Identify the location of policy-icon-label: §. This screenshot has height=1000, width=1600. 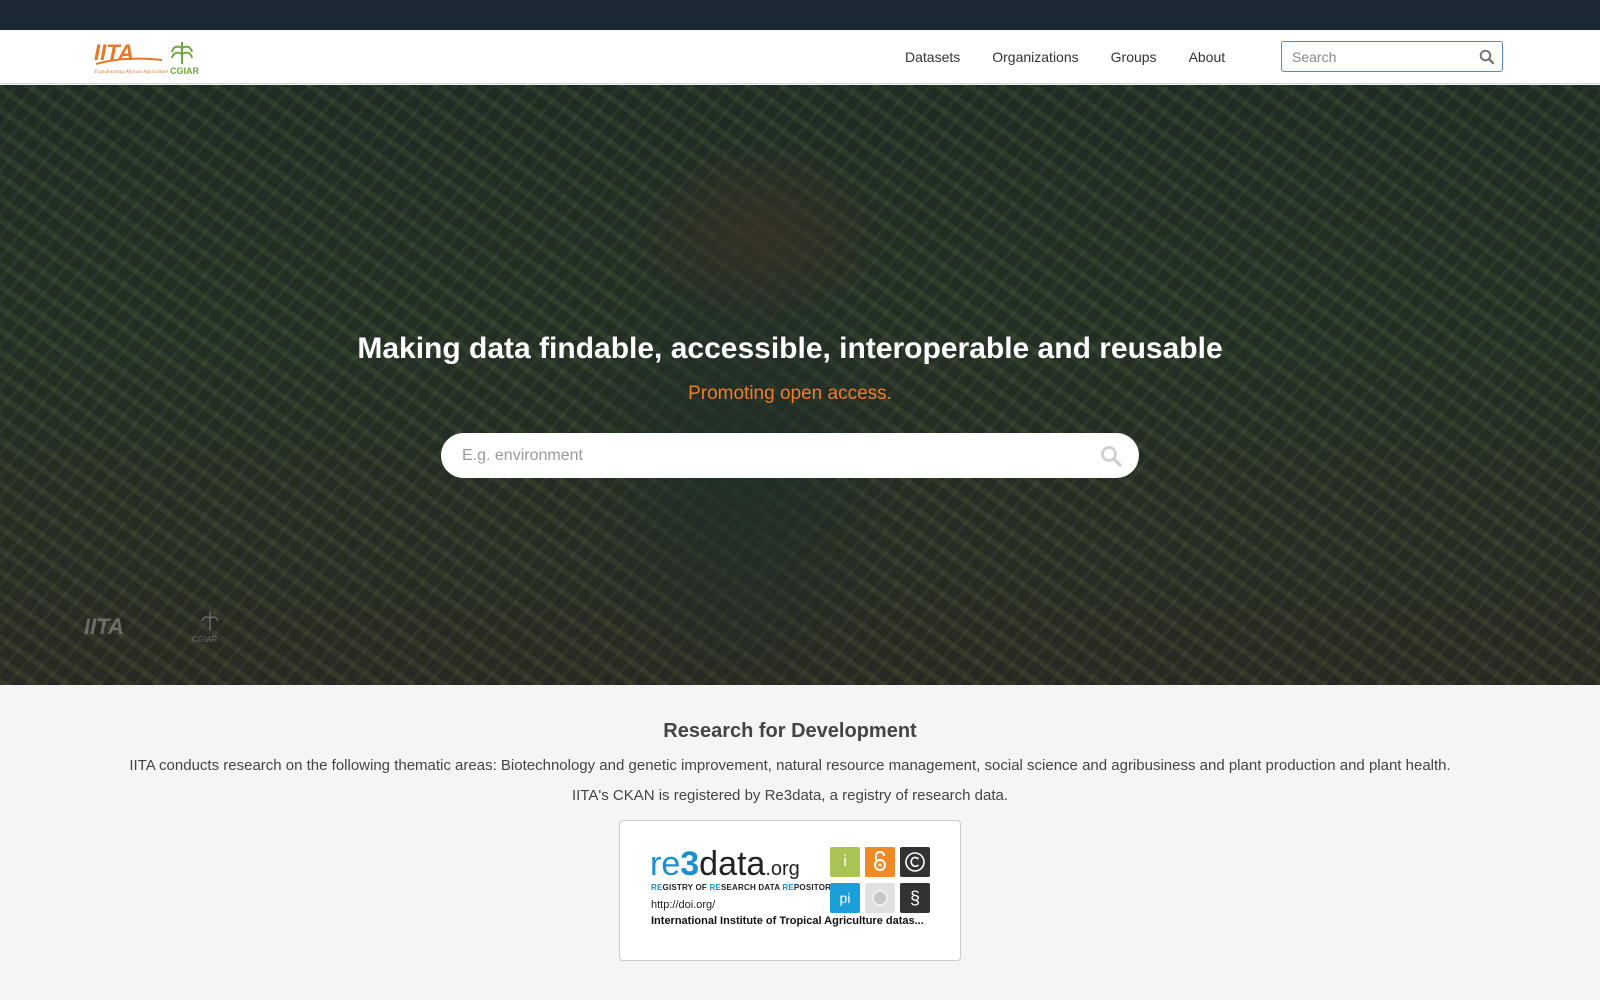
(914, 897).